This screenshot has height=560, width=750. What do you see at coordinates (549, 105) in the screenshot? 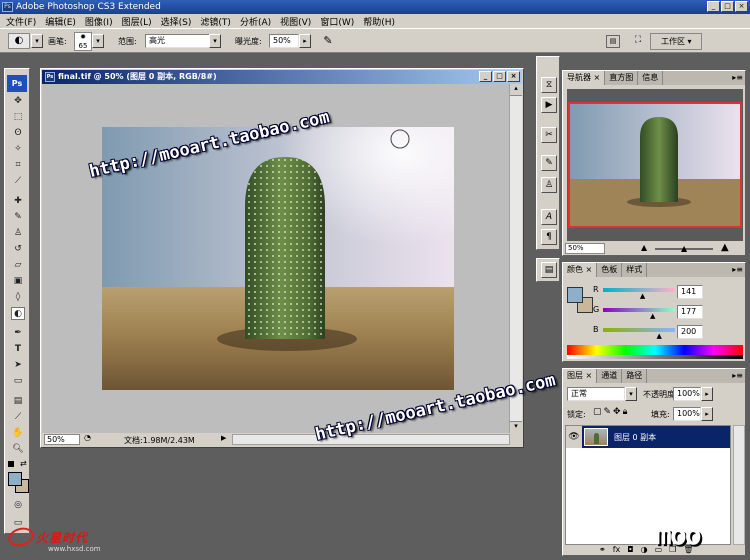
I see `actions-panel-icon: ▶` at bounding box center [549, 105].